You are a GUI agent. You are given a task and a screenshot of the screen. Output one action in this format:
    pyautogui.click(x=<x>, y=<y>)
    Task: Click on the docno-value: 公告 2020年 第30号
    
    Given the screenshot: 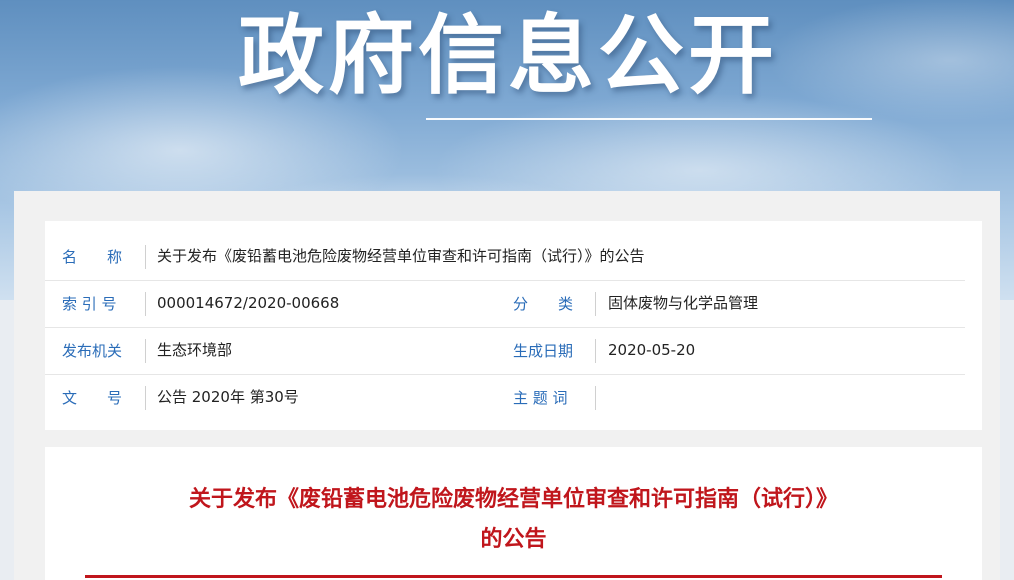 What is the action you would take?
    pyautogui.click(x=228, y=397)
    